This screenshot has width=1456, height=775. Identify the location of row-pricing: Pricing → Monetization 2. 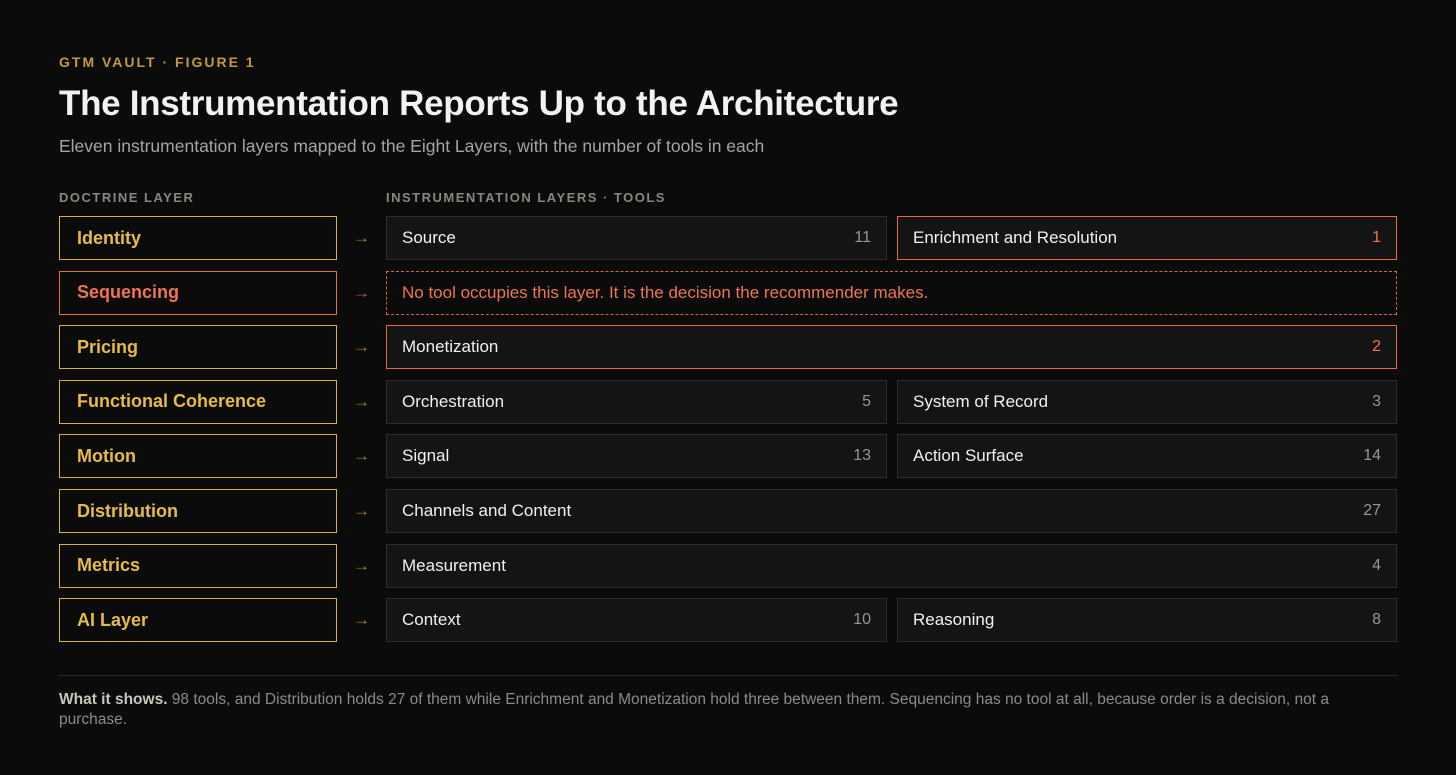
(728, 347).